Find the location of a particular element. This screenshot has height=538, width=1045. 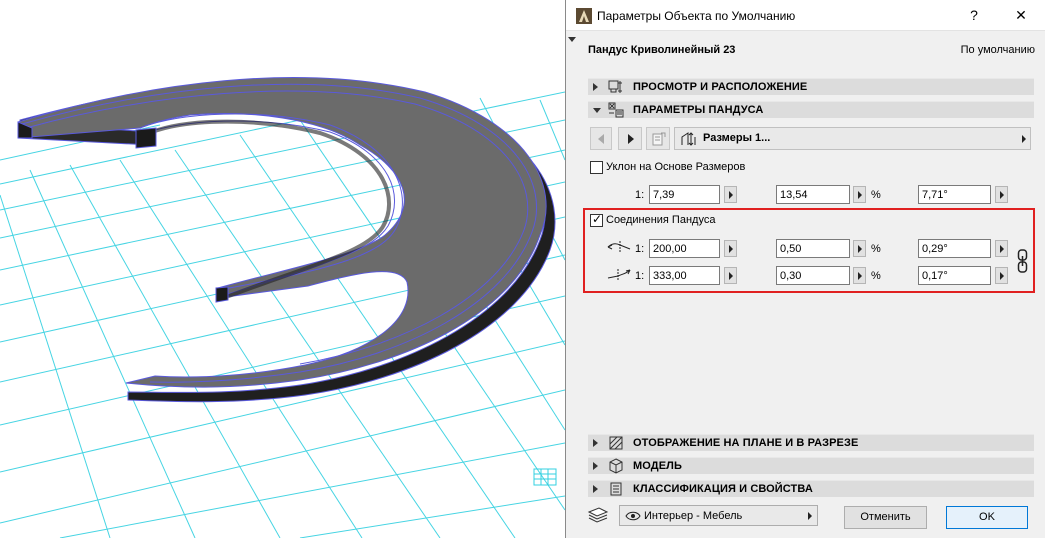

next-page-button is located at coordinates (630, 138).